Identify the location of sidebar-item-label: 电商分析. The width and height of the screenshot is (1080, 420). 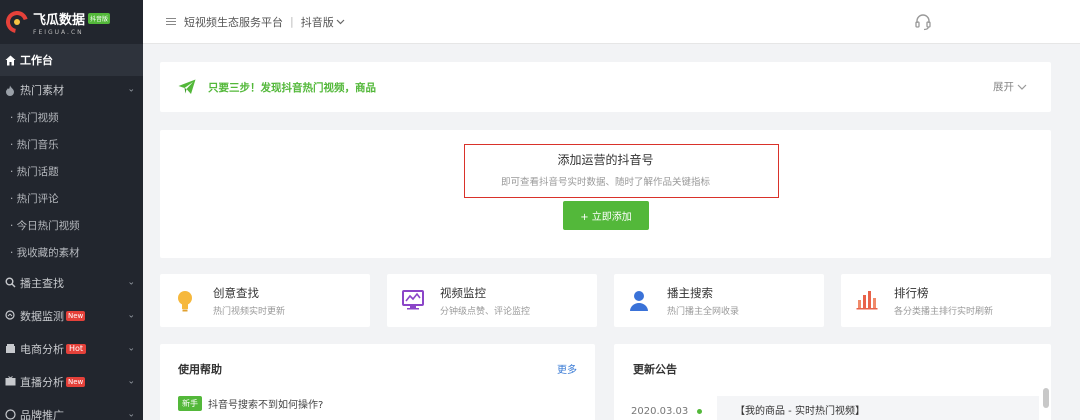
(42, 349).